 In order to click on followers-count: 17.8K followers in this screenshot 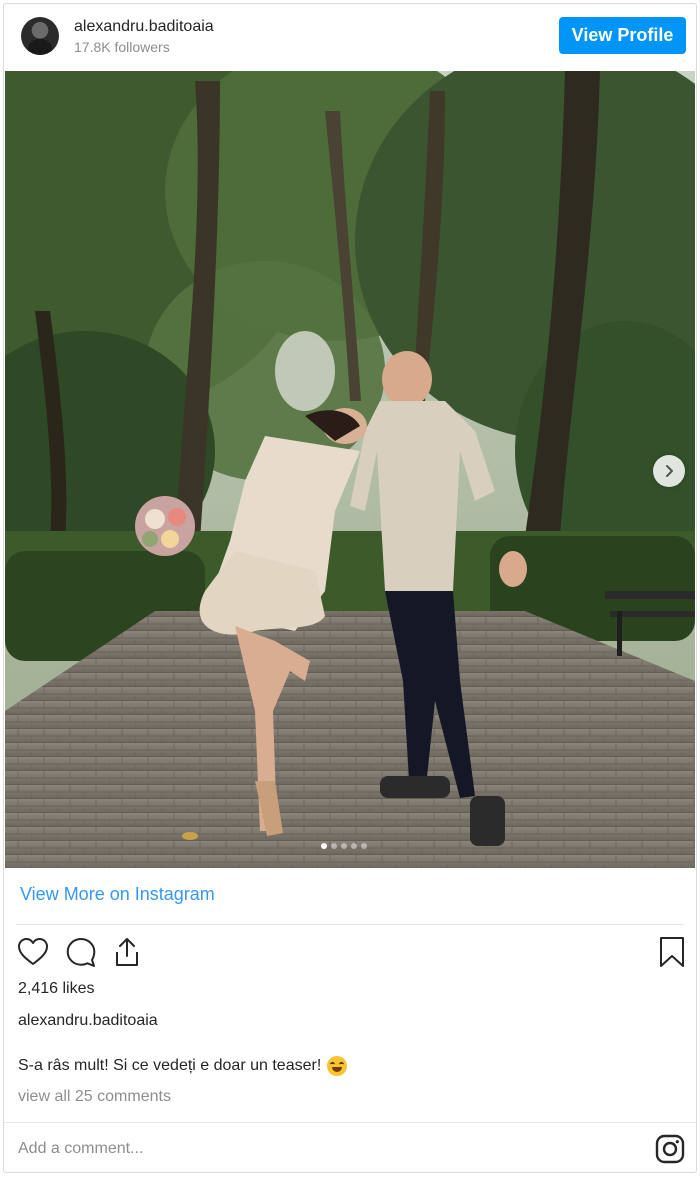, I will do `click(122, 47)`.